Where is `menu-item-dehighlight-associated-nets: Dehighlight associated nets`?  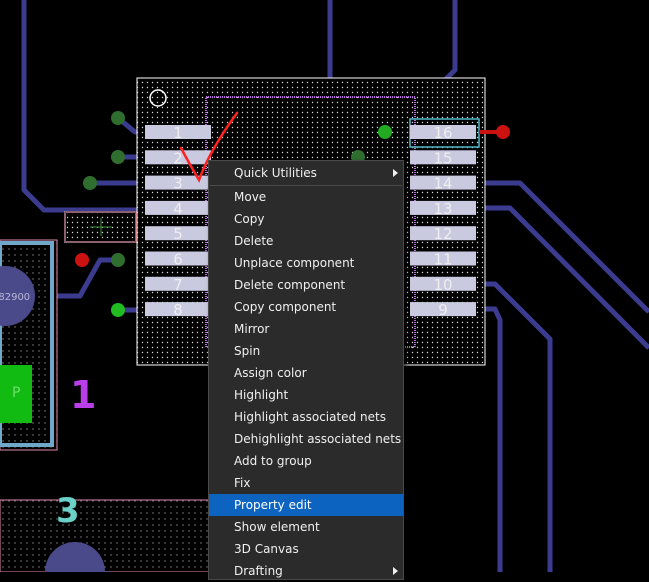 menu-item-dehighlight-associated-nets: Dehighlight associated nets is located at coordinates (306, 439).